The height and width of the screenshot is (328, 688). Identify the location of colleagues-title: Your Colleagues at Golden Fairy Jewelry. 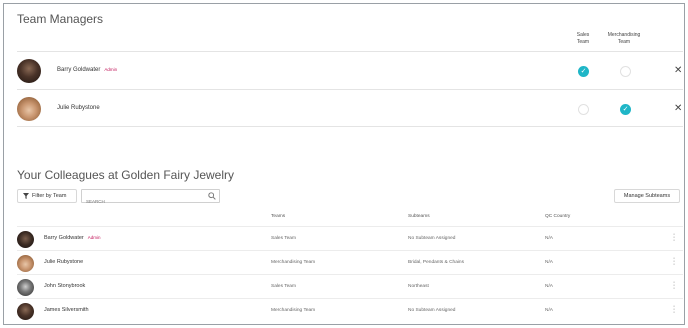
(126, 175).